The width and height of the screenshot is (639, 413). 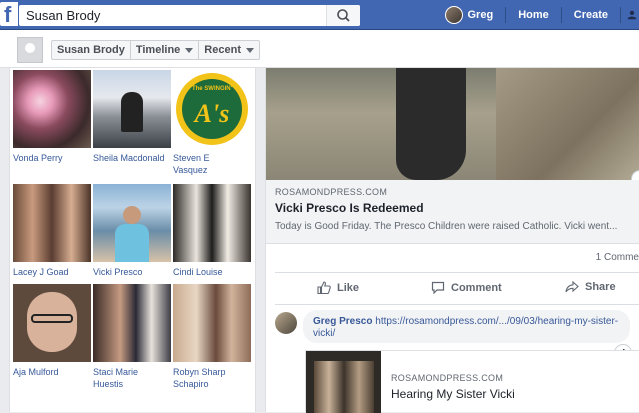 I want to click on comment-icon, so click(x=438, y=287).